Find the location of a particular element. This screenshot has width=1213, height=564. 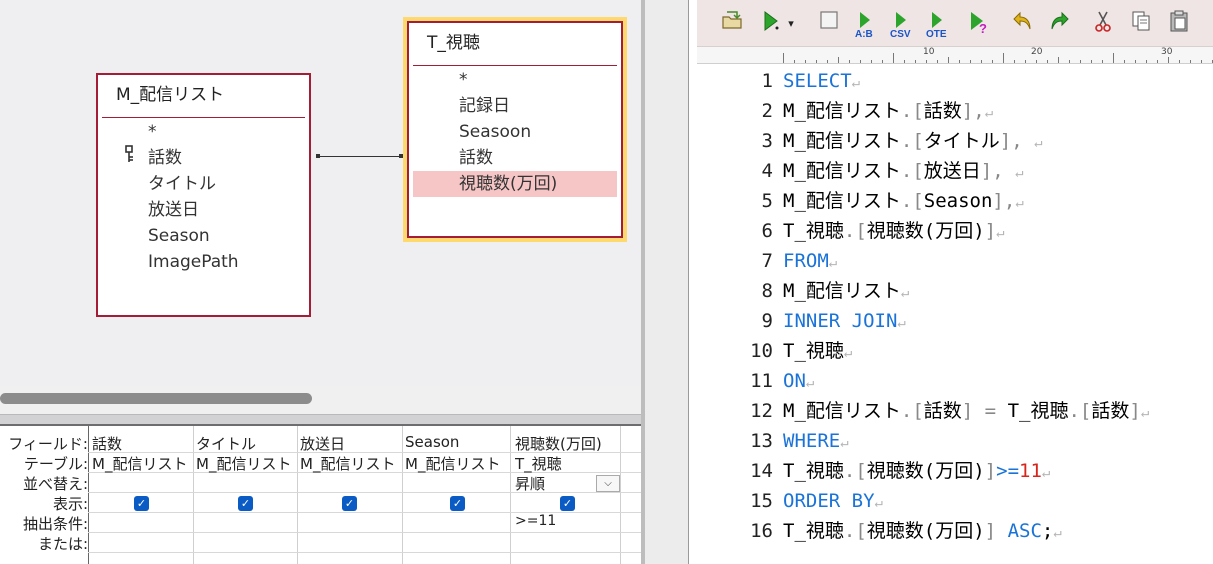

code-line: 6 T_視聴.[視聴数(万回)]↵ is located at coordinates (955, 231).